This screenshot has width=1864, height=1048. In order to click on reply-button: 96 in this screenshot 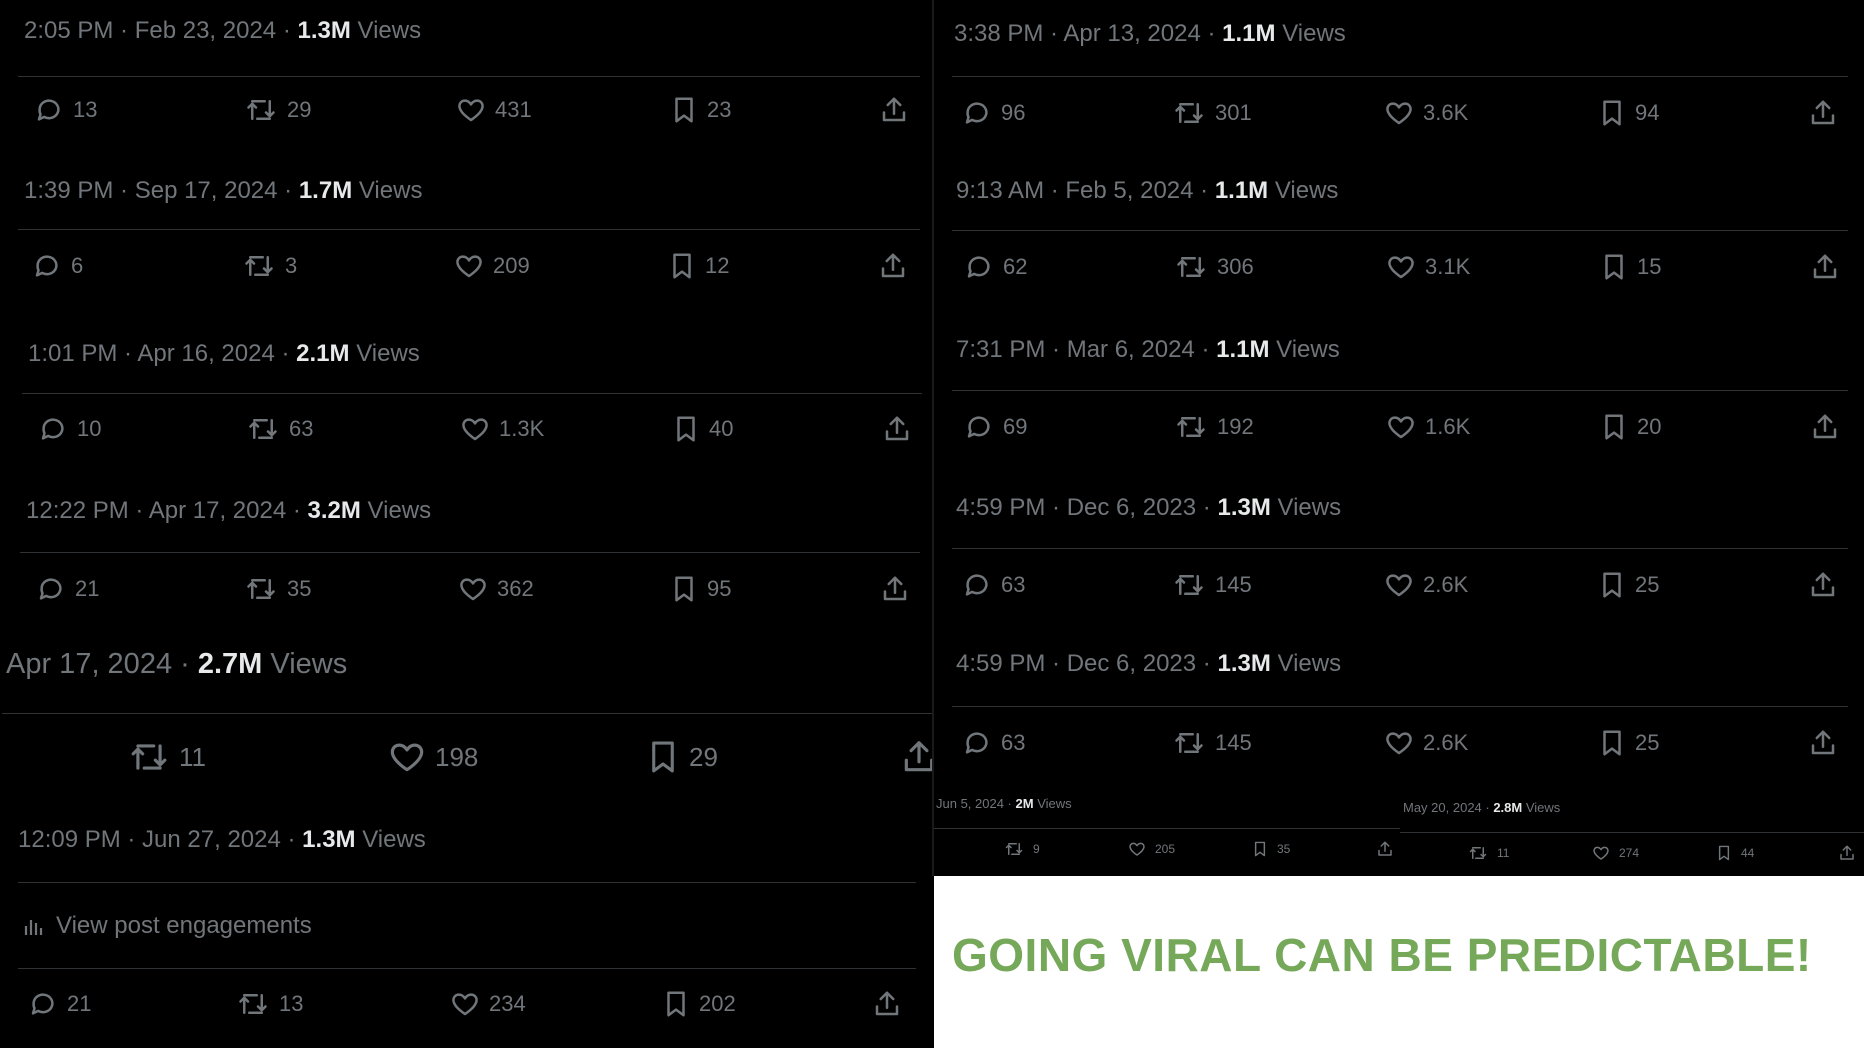, I will do `click(993, 113)`.